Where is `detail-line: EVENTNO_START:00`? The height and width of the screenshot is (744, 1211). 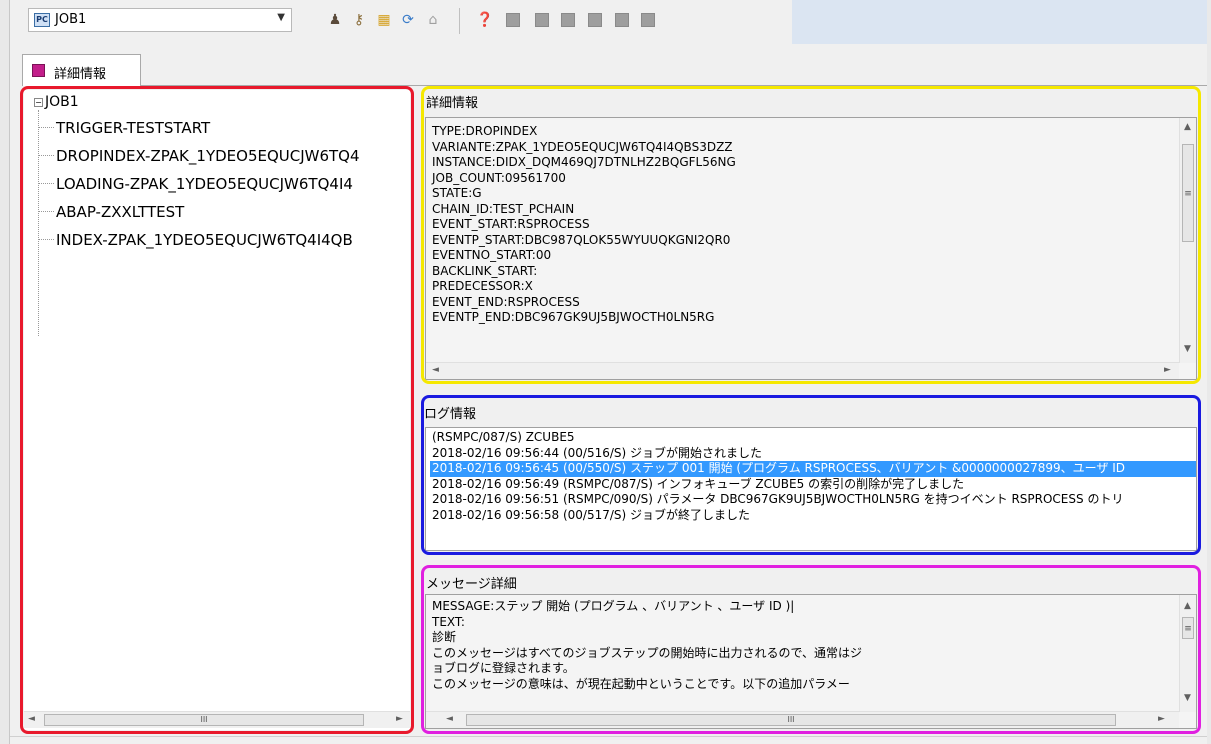
detail-line: EVENTNO_START:00 is located at coordinates (492, 255).